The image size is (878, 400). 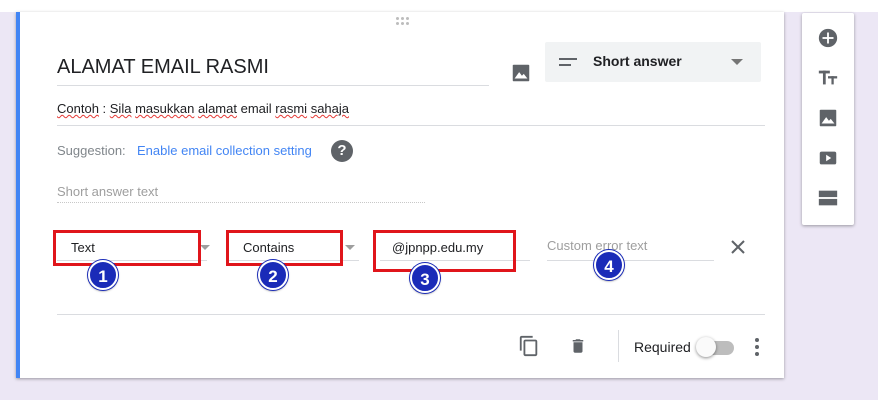 I want to click on question-type-label: Short answer, so click(x=637, y=61).